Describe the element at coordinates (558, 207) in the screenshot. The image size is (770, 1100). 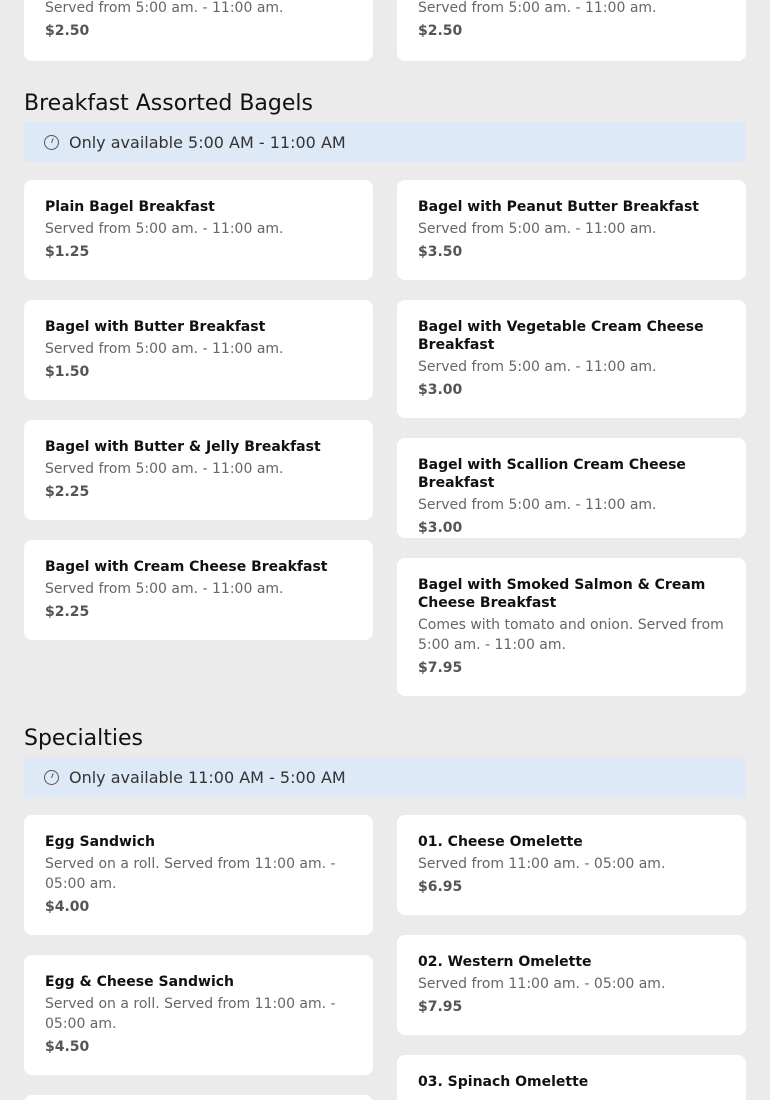
I see `item-name: Bagel with Peanut Butter Breakfast` at that location.